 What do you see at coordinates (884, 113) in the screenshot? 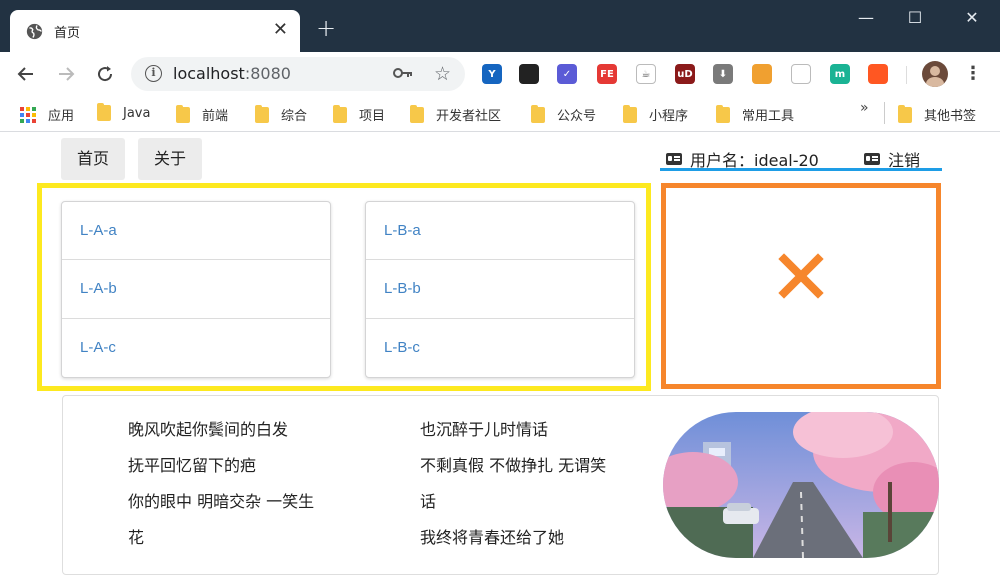
I see `bookmarks-divider` at bounding box center [884, 113].